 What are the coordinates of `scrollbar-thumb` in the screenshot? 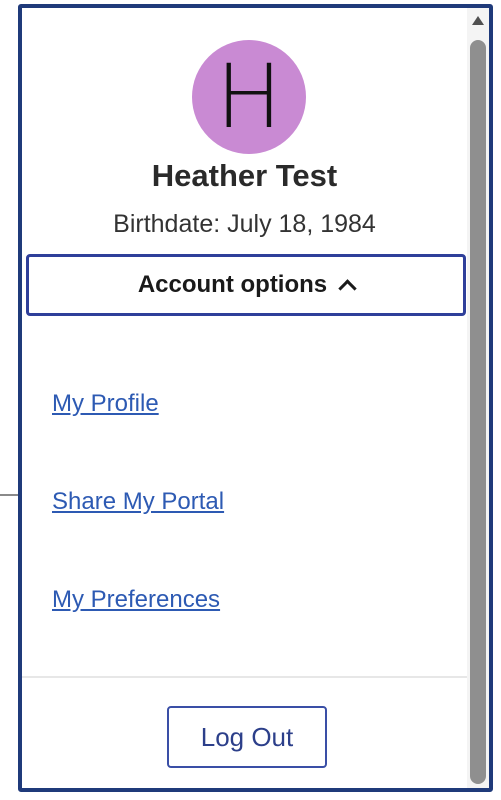 It's located at (478, 412).